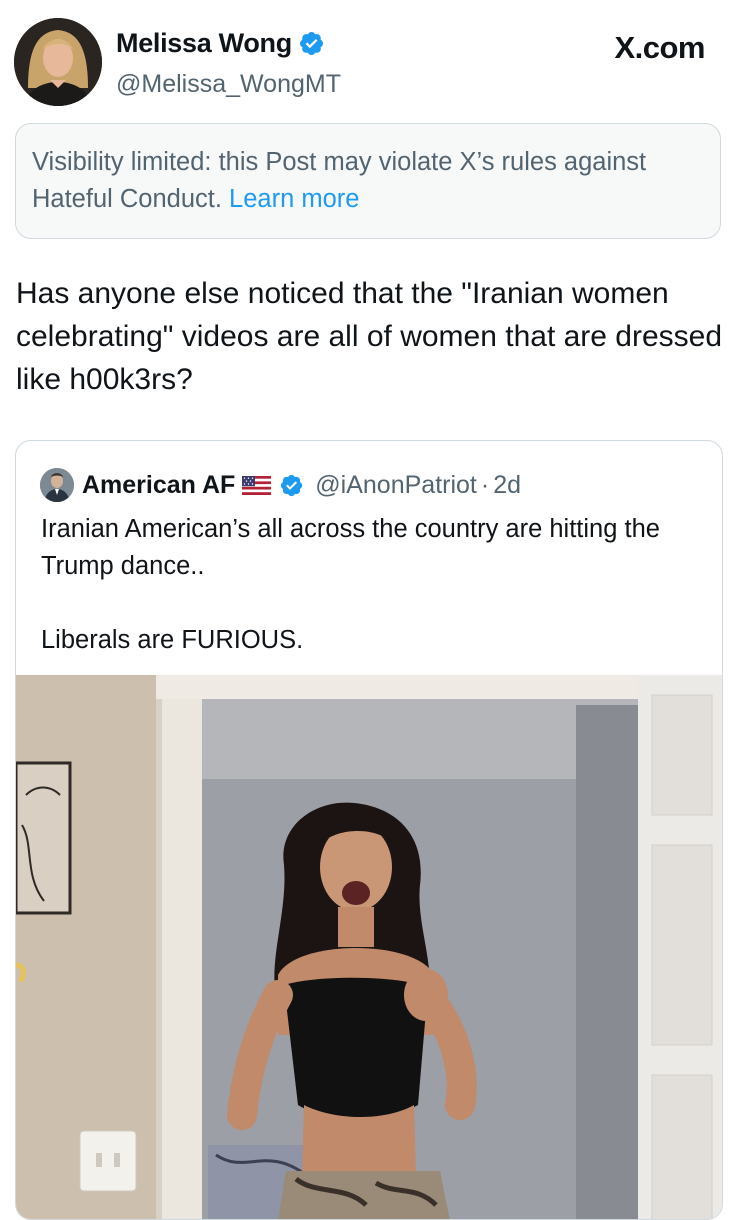 This screenshot has height=1220, width=738. I want to click on quoted-author-handle: @iAnonPatriot, so click(396, 485).